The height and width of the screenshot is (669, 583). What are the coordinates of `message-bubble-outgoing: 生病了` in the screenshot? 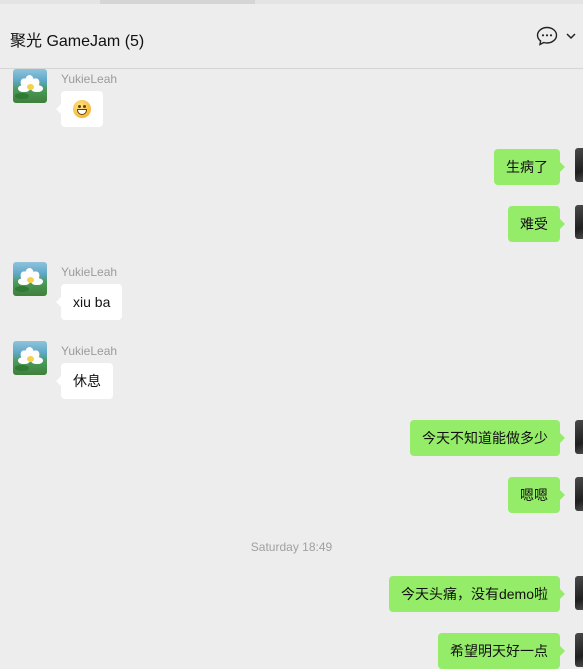 It's located at (529, 167).